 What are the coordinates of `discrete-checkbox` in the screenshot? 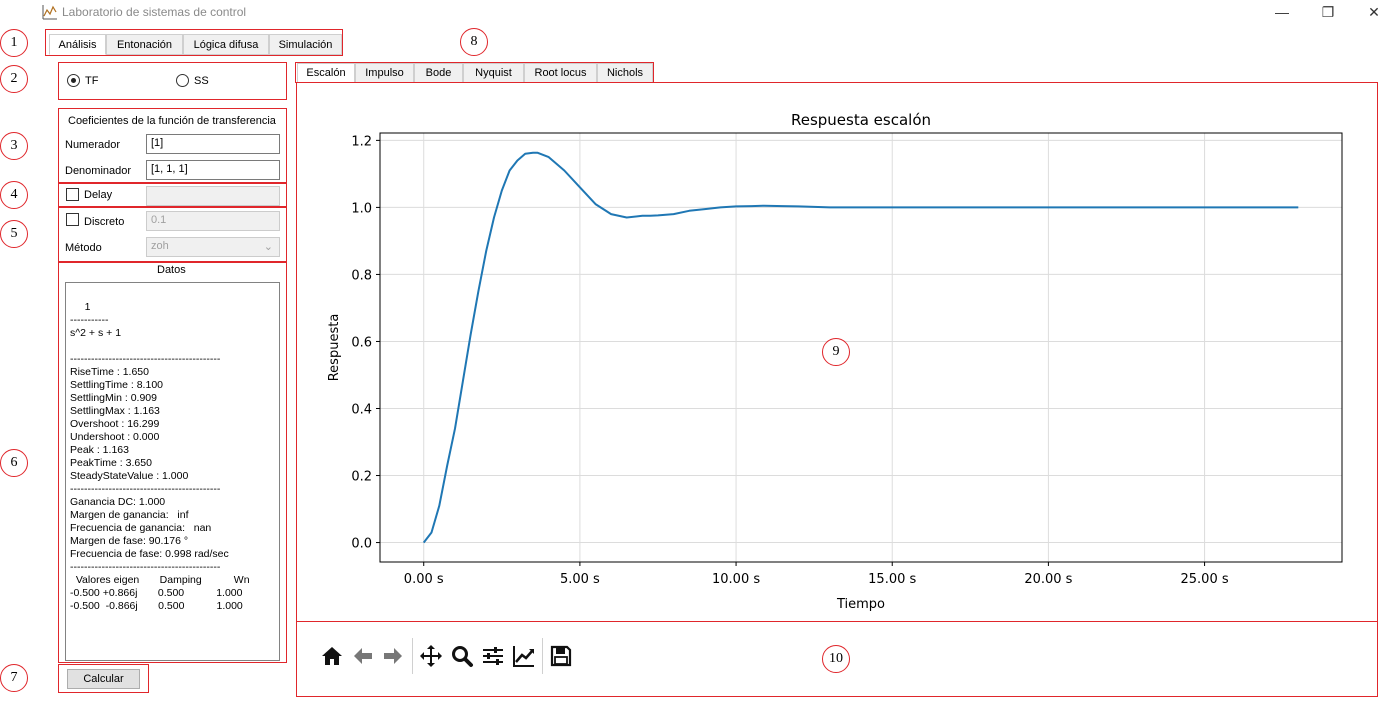 It's located at (72, 219).